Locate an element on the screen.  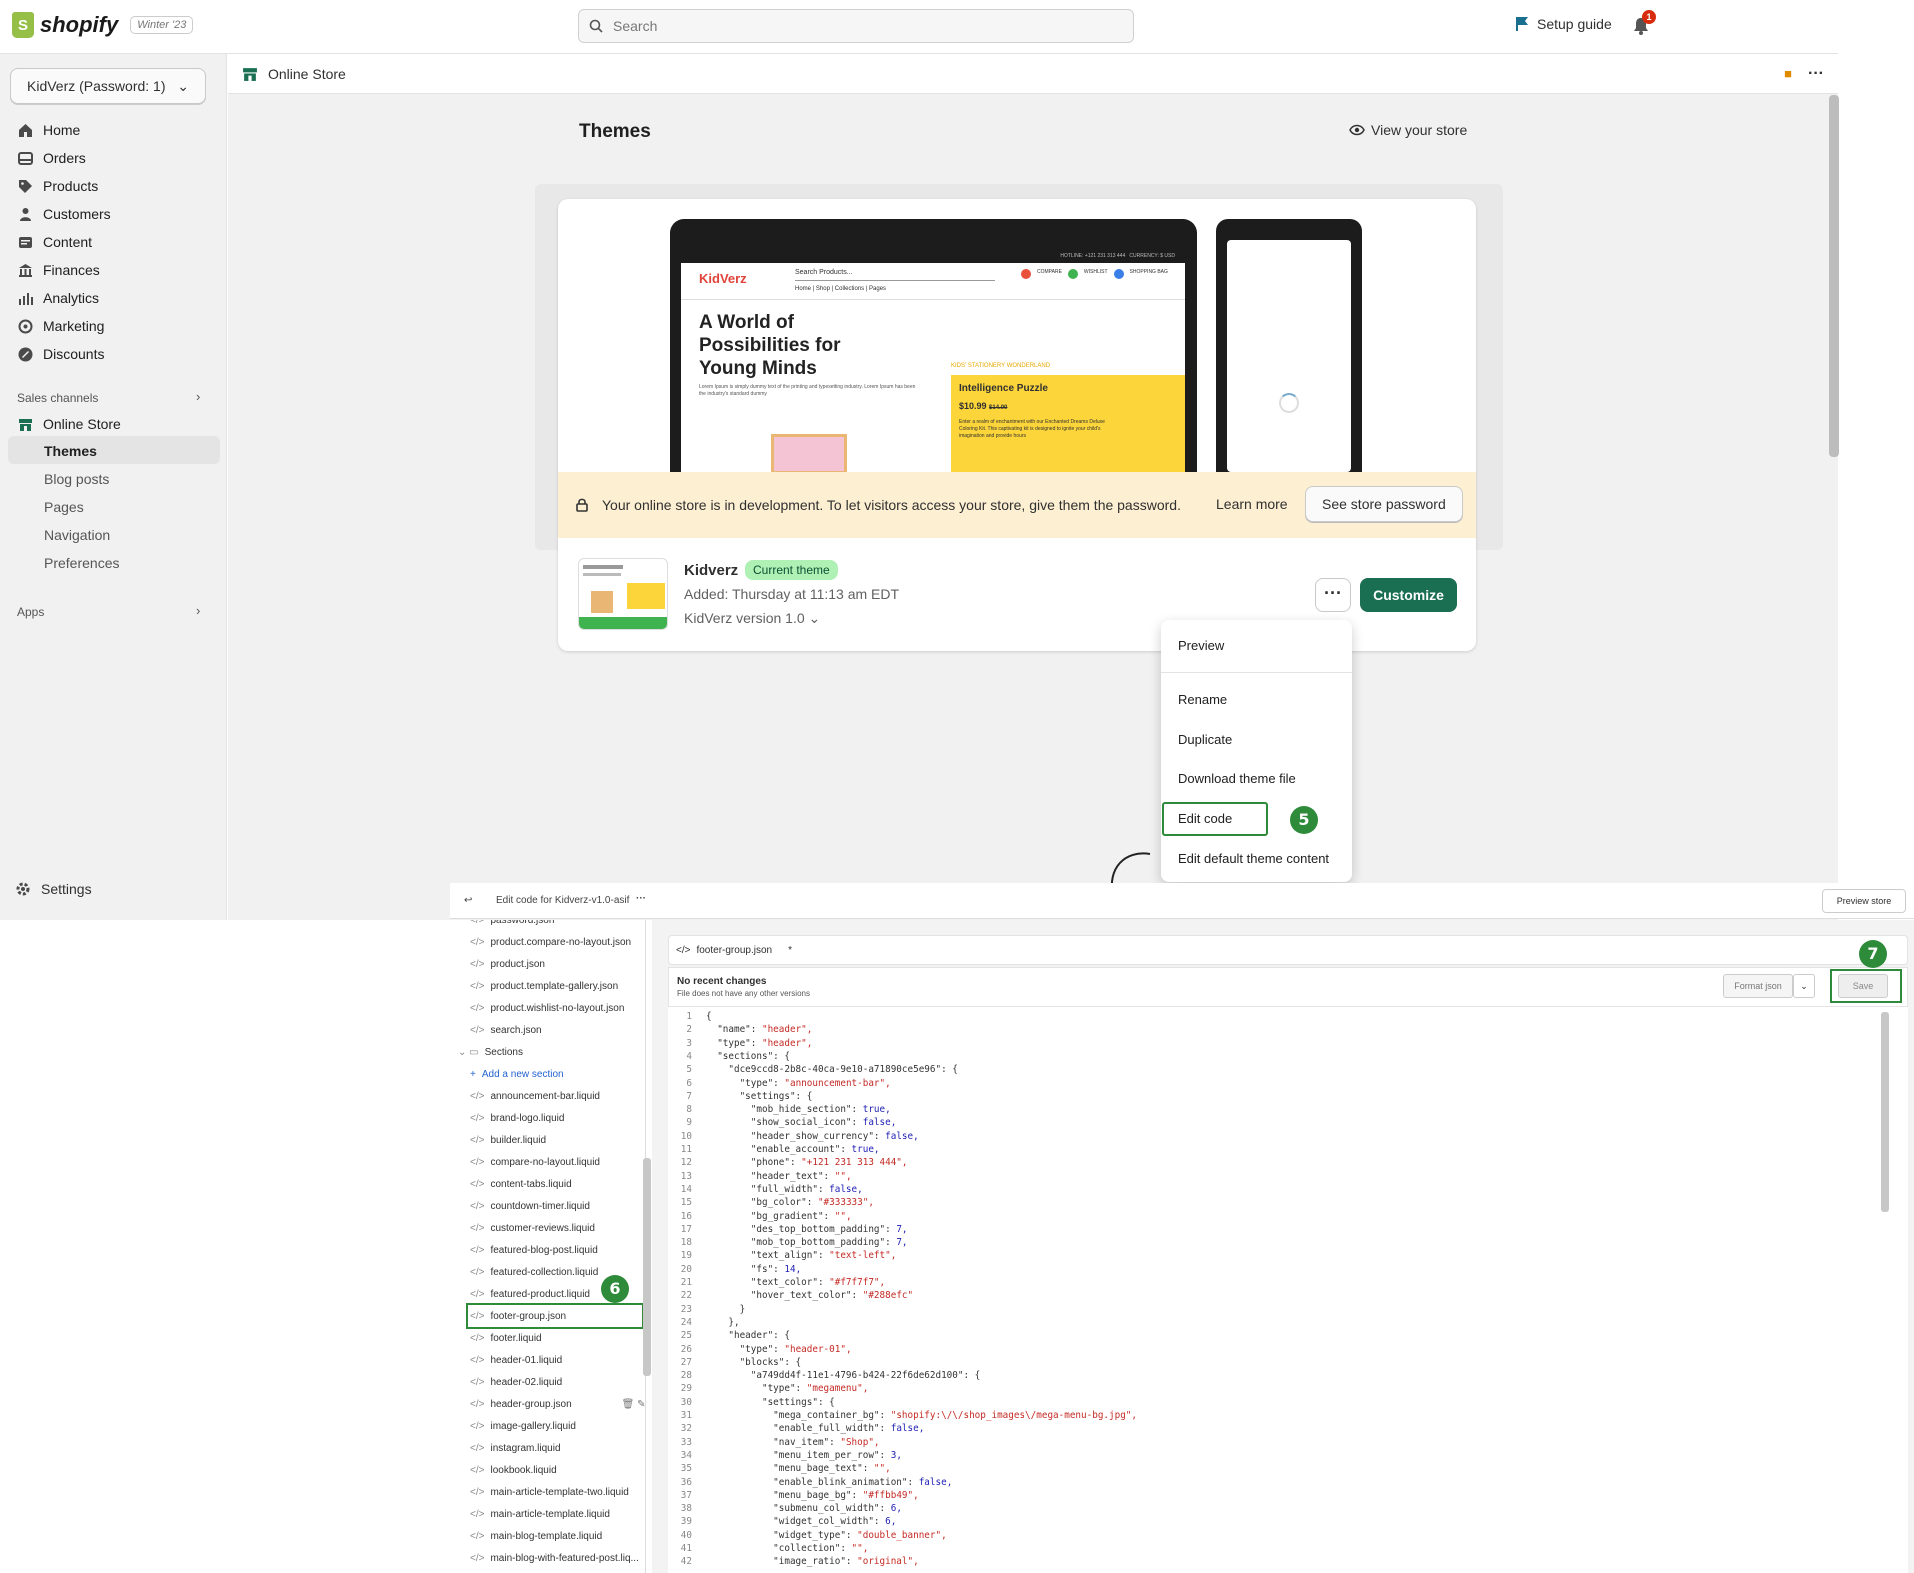
code-key: "phone": is located at coordinates (754, 1163).